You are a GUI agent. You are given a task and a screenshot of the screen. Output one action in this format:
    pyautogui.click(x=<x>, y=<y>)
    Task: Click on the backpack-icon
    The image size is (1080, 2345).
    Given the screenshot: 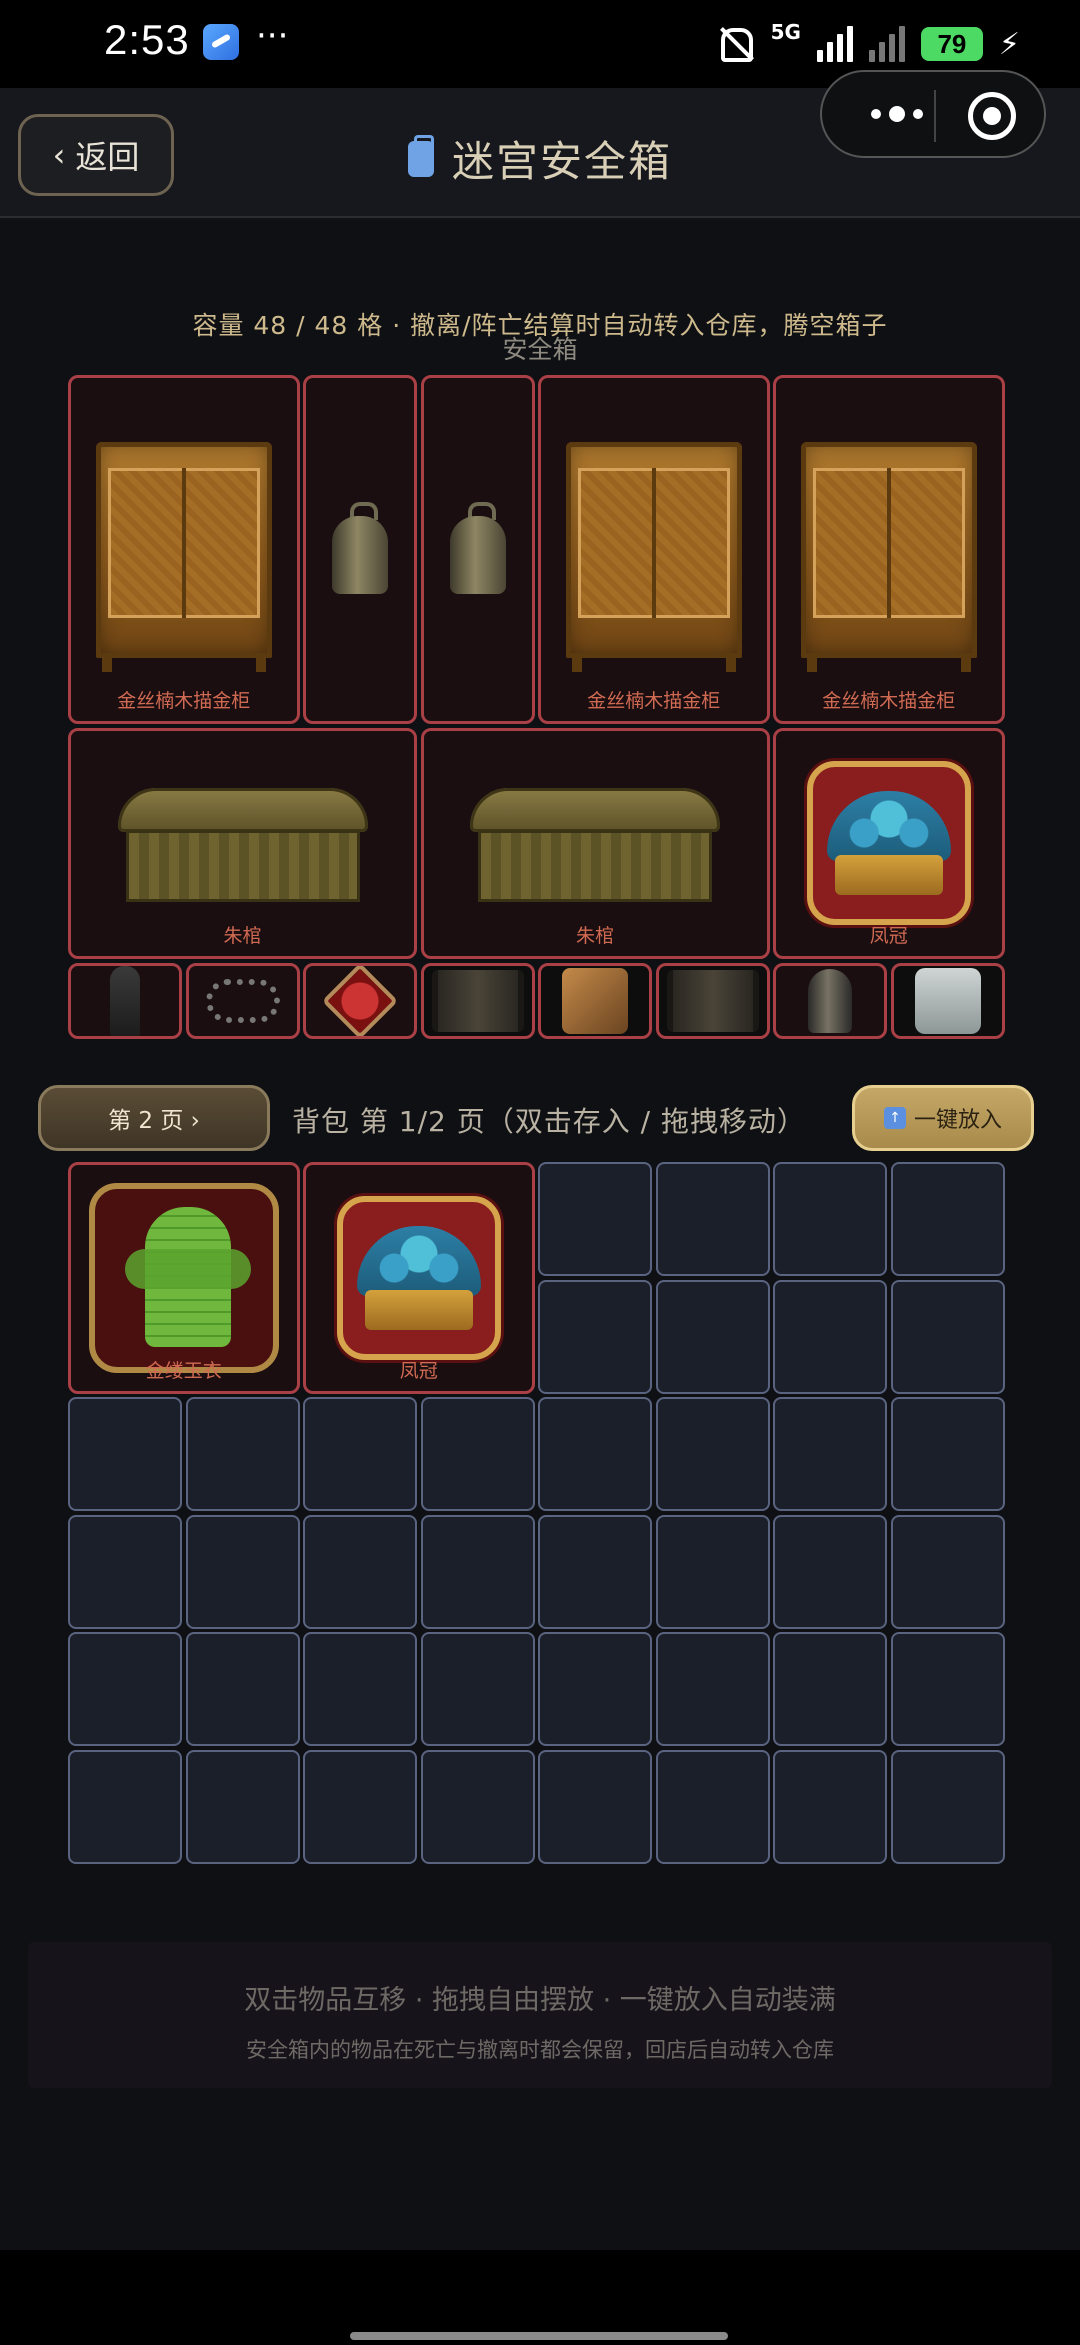 What is the action you would take?
    pyautogui.click(x=420, y=155)
    